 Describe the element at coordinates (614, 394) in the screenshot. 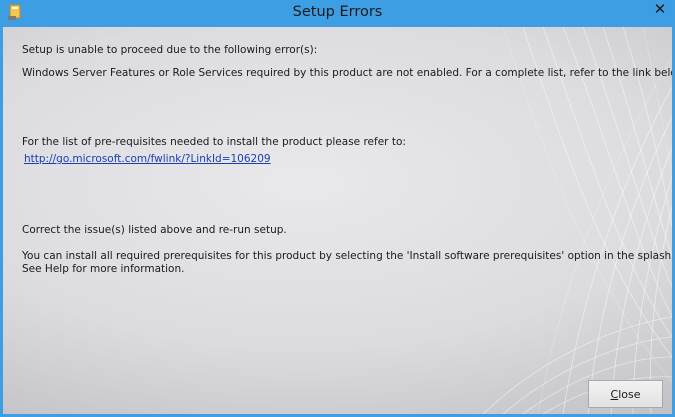

I see `close-button-mnemonic: C` at that location.